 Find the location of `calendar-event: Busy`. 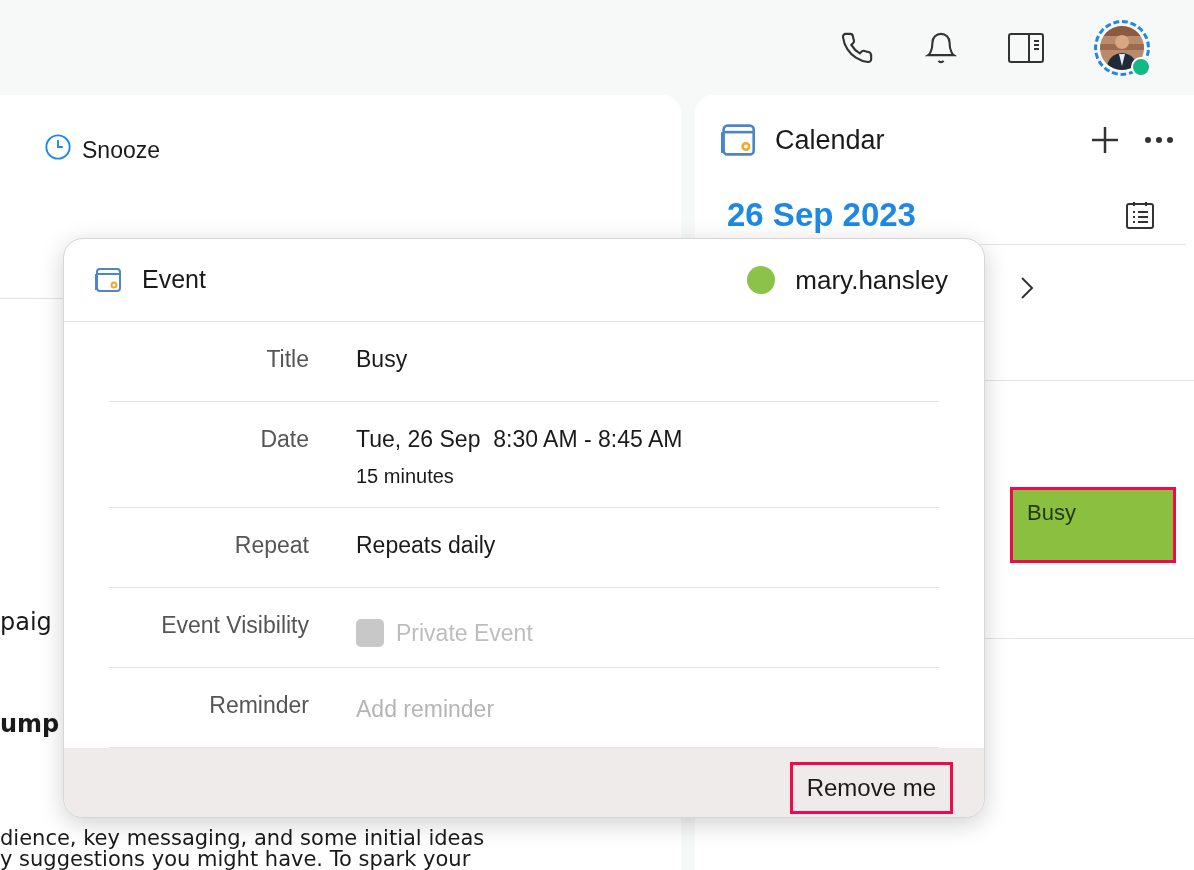

calendar-event: Busy is located at coordinates (1093, 525).